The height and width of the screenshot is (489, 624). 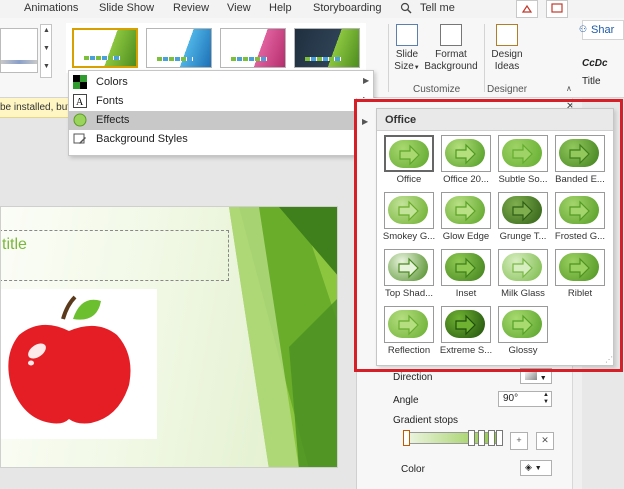 I want to click on effect-reflection: Reflection, so click(x=408, y=331).